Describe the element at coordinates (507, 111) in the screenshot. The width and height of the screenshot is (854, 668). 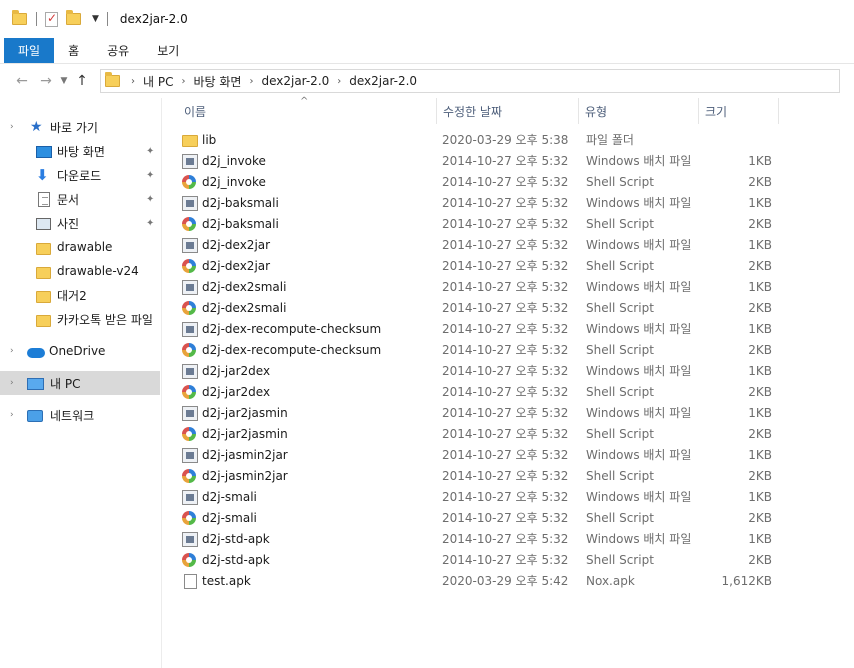
I see `column-header-date: 수정한 날짜` at that location.